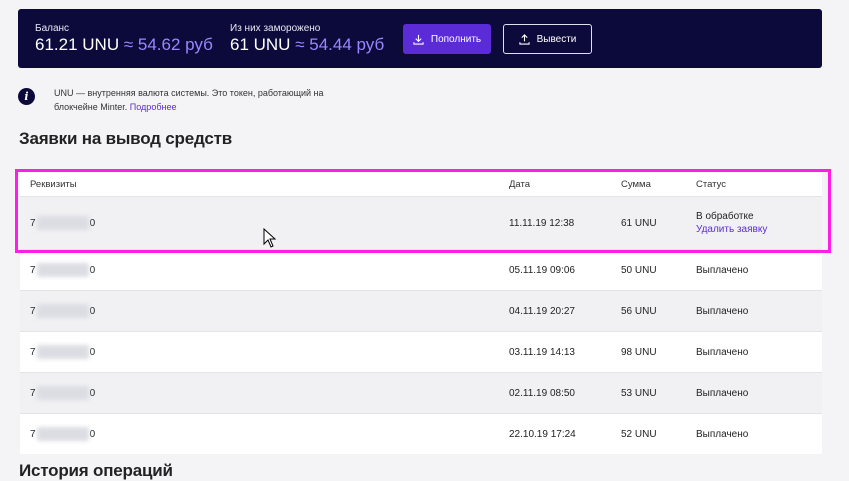  Describe the element at coordinates (260, 44) in the screenshot. I see `frozen-amount: 61 UNU` at that location.